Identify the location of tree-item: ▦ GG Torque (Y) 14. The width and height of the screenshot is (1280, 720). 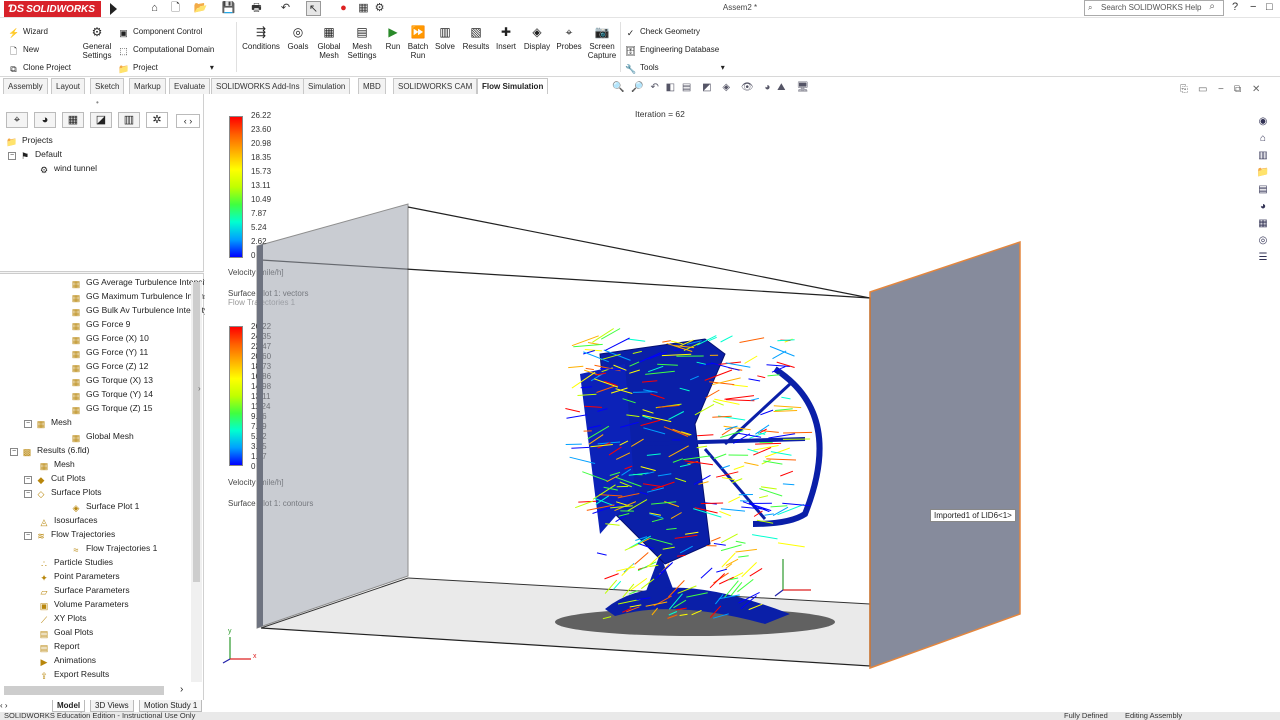
(111, 394).